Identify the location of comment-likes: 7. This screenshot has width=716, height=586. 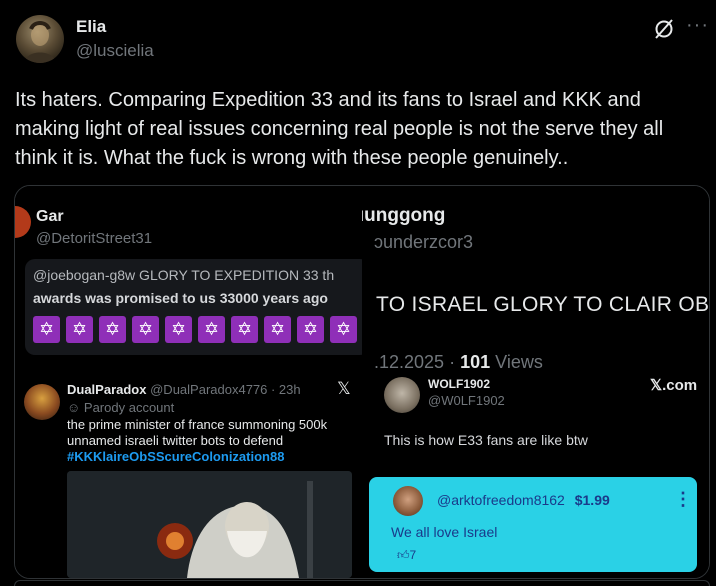
(413, 555).